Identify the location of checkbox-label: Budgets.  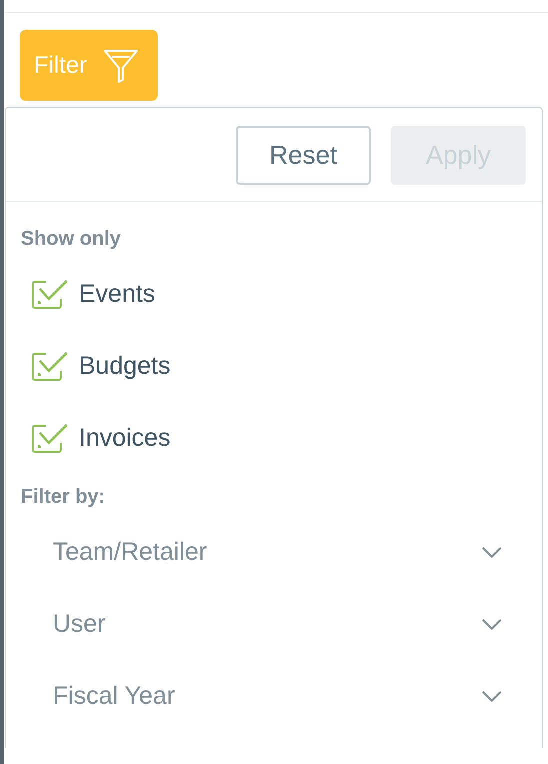
(125, 366).